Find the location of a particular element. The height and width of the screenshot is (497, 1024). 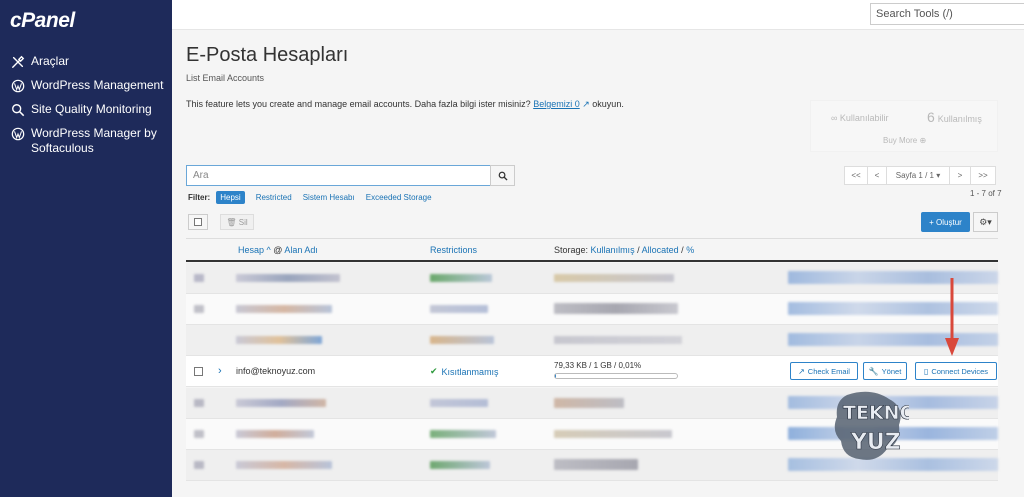

prev-page-button: < is located at coordinates (877, 175).